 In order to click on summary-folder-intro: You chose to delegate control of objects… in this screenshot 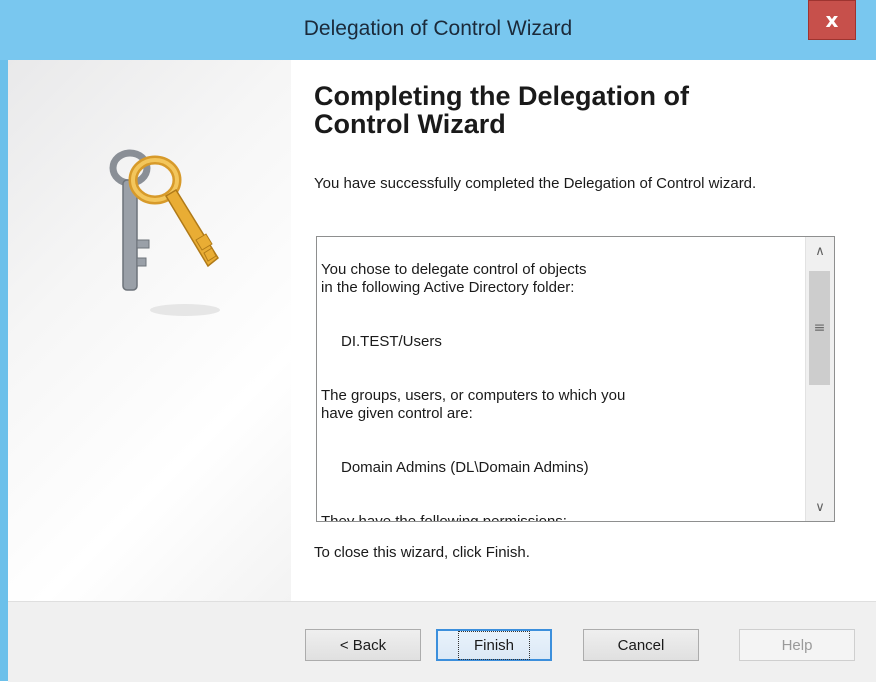, I will do `click(454, 278)`.